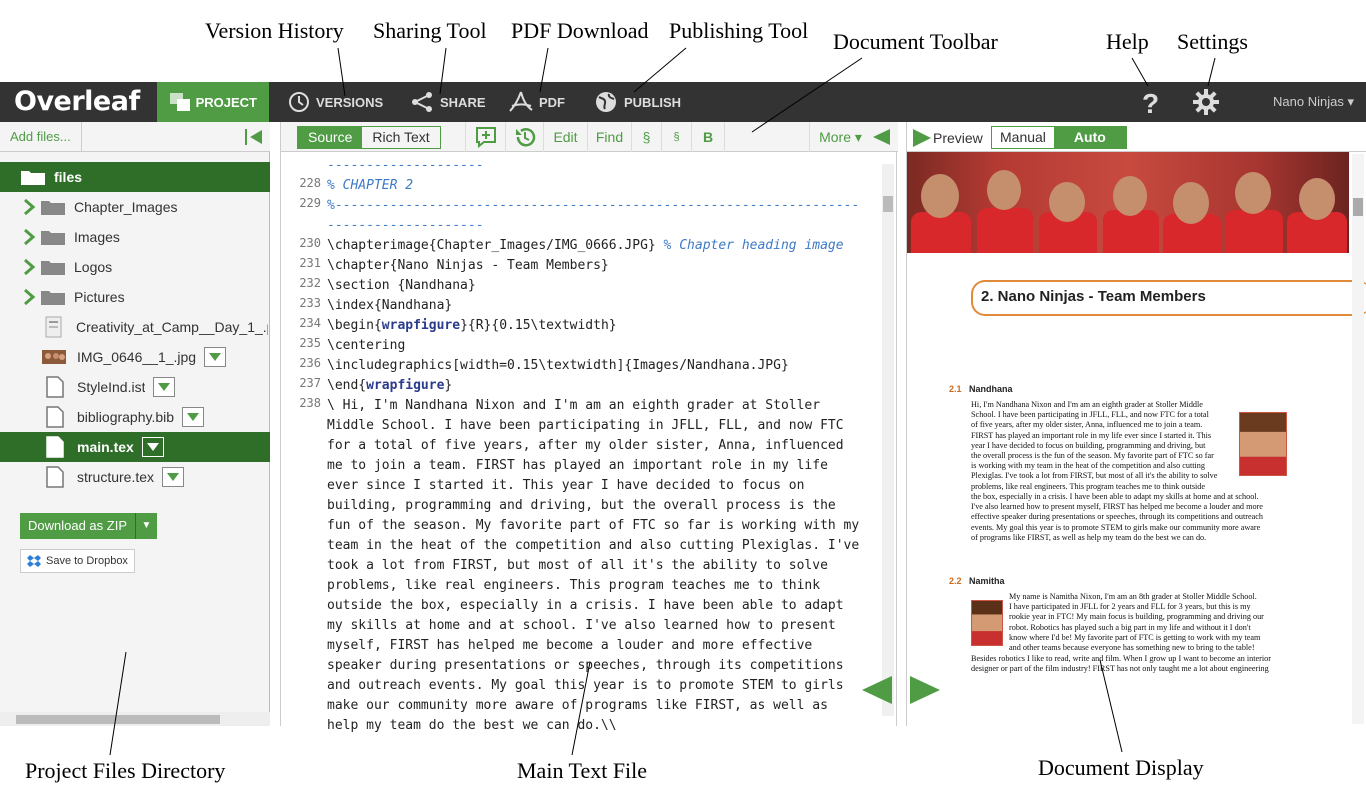  Describe the element at coordinates (646, 137) in the screenshot. I see `section-button: §` at that location.